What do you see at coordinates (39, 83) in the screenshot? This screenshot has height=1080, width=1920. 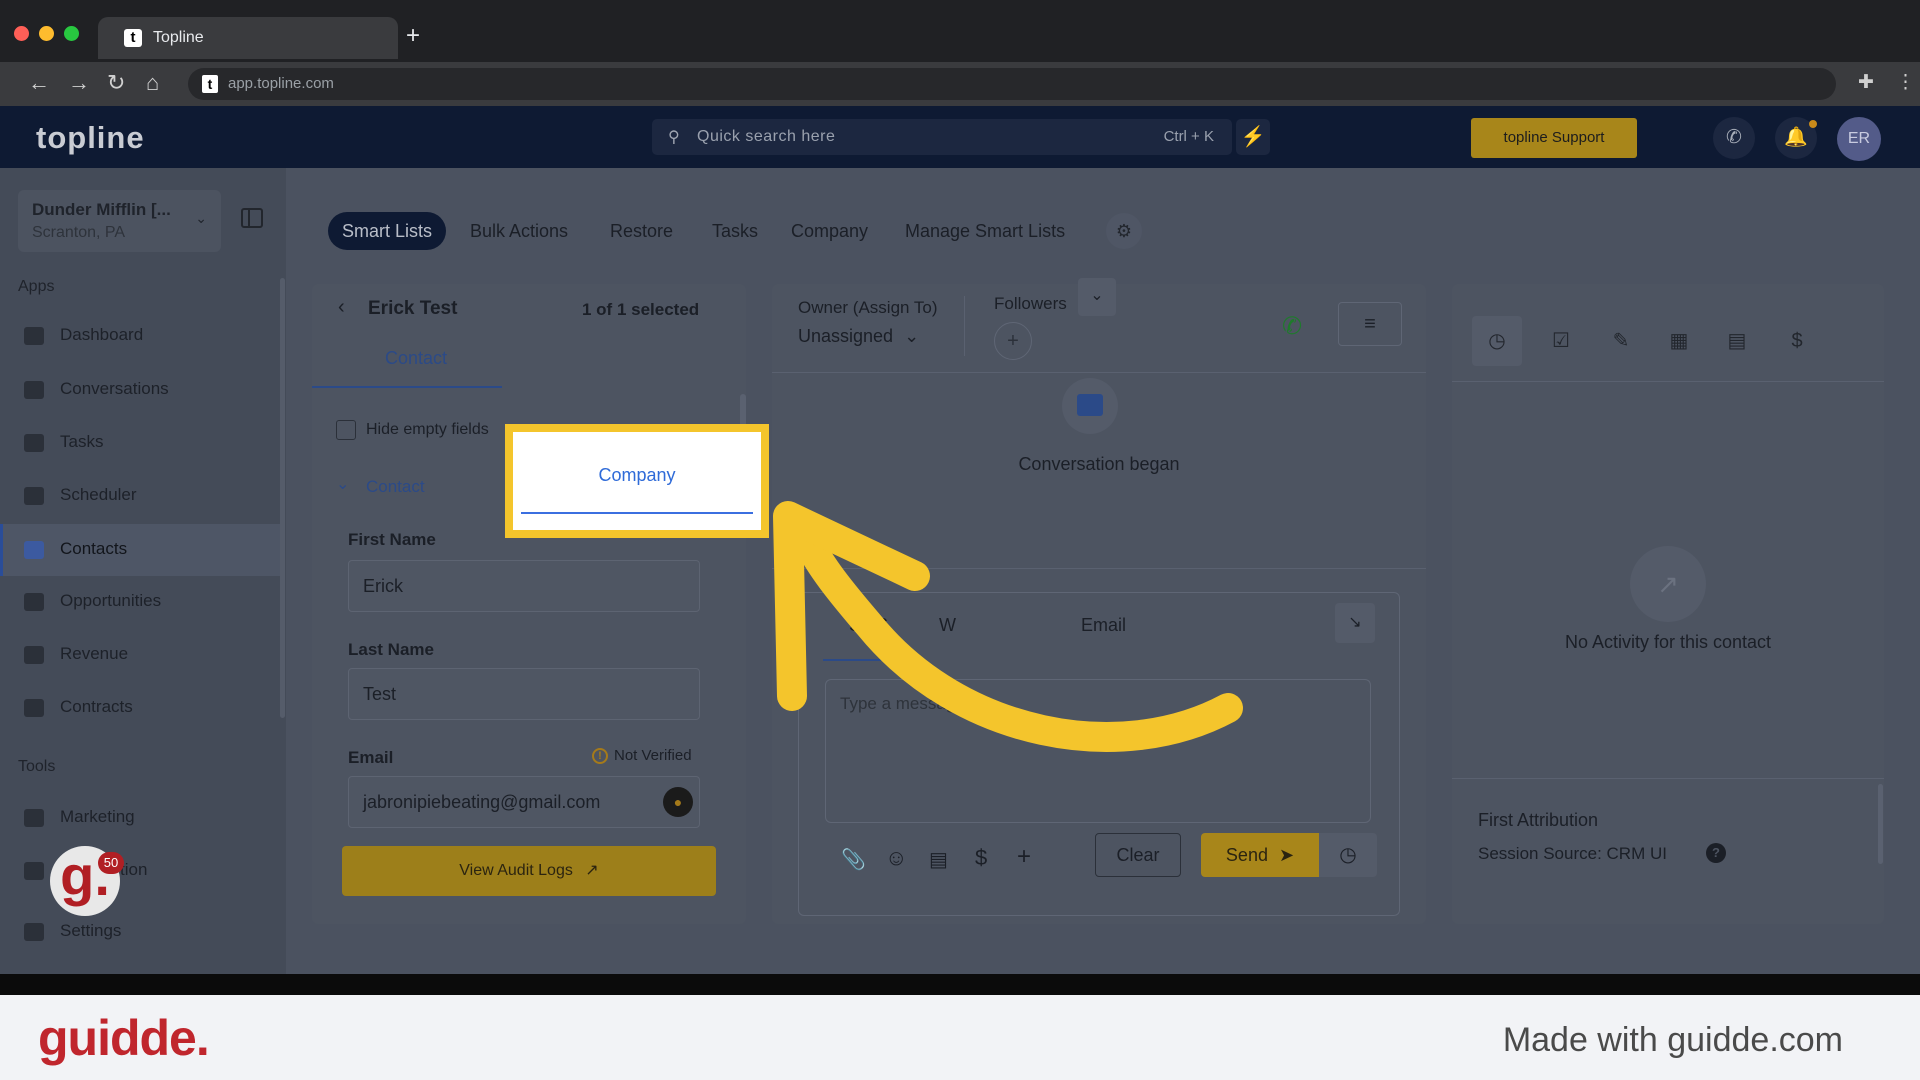 I see `back-arrow-icon: ←` at bounding box center [39, 83].